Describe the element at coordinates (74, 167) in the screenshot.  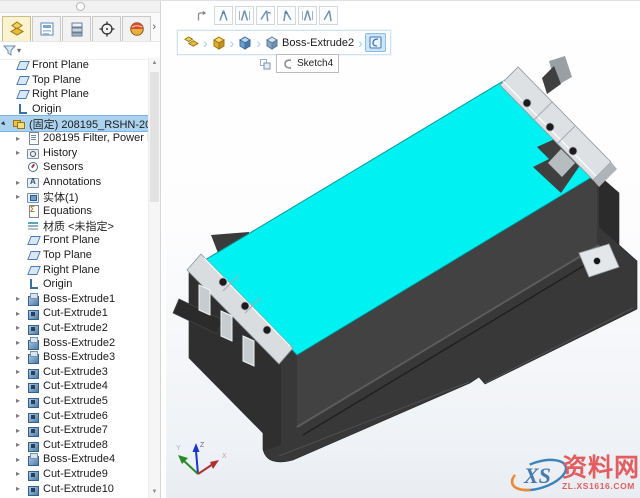
I see `tree-item: Sensors` at that location.